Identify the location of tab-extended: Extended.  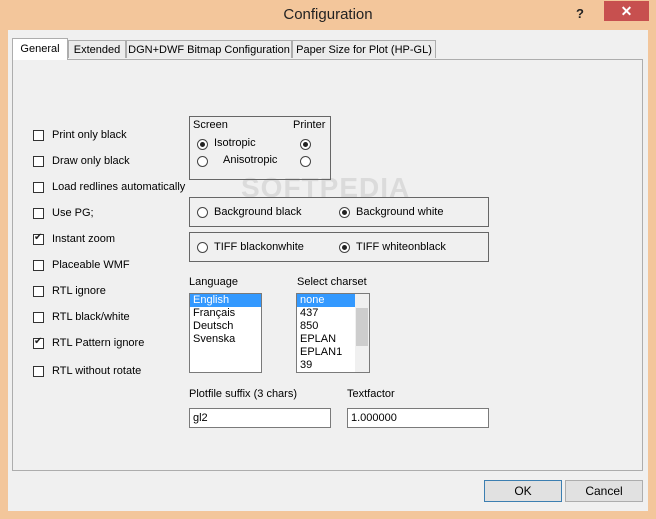
(97, 49).